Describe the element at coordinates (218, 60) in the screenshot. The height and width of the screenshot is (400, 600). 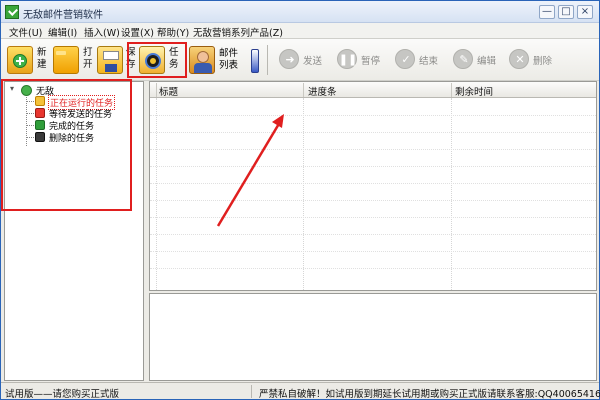
I see `mail-list-button: 邮件列表` at that location.